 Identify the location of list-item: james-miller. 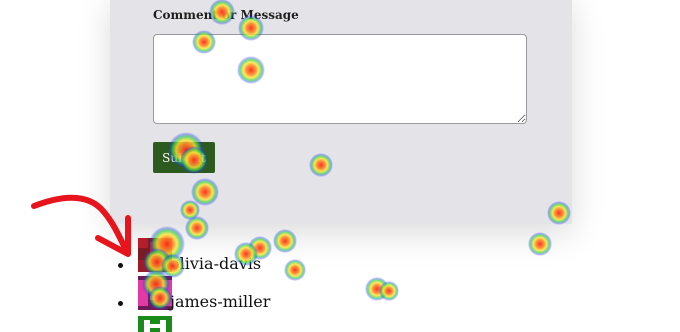
(208, 296).